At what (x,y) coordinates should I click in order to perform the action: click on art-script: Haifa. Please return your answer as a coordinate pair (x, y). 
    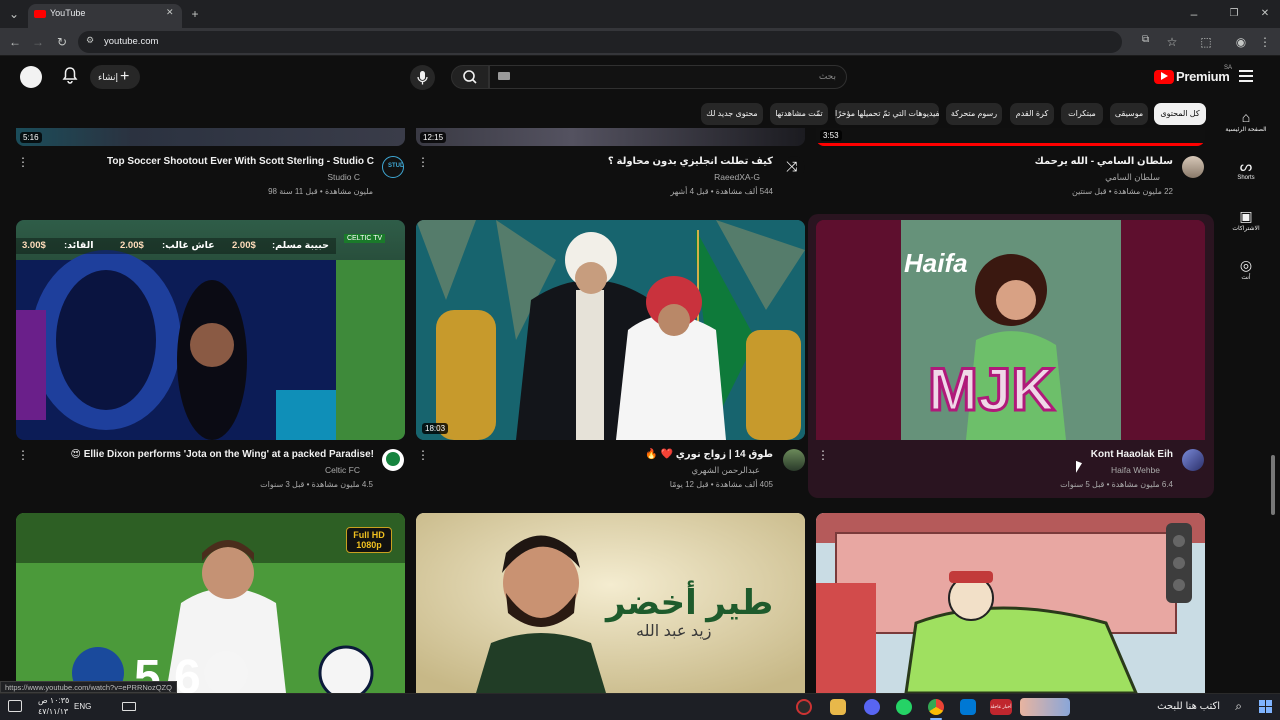
    Looking at the image, I should click on (936, 263).